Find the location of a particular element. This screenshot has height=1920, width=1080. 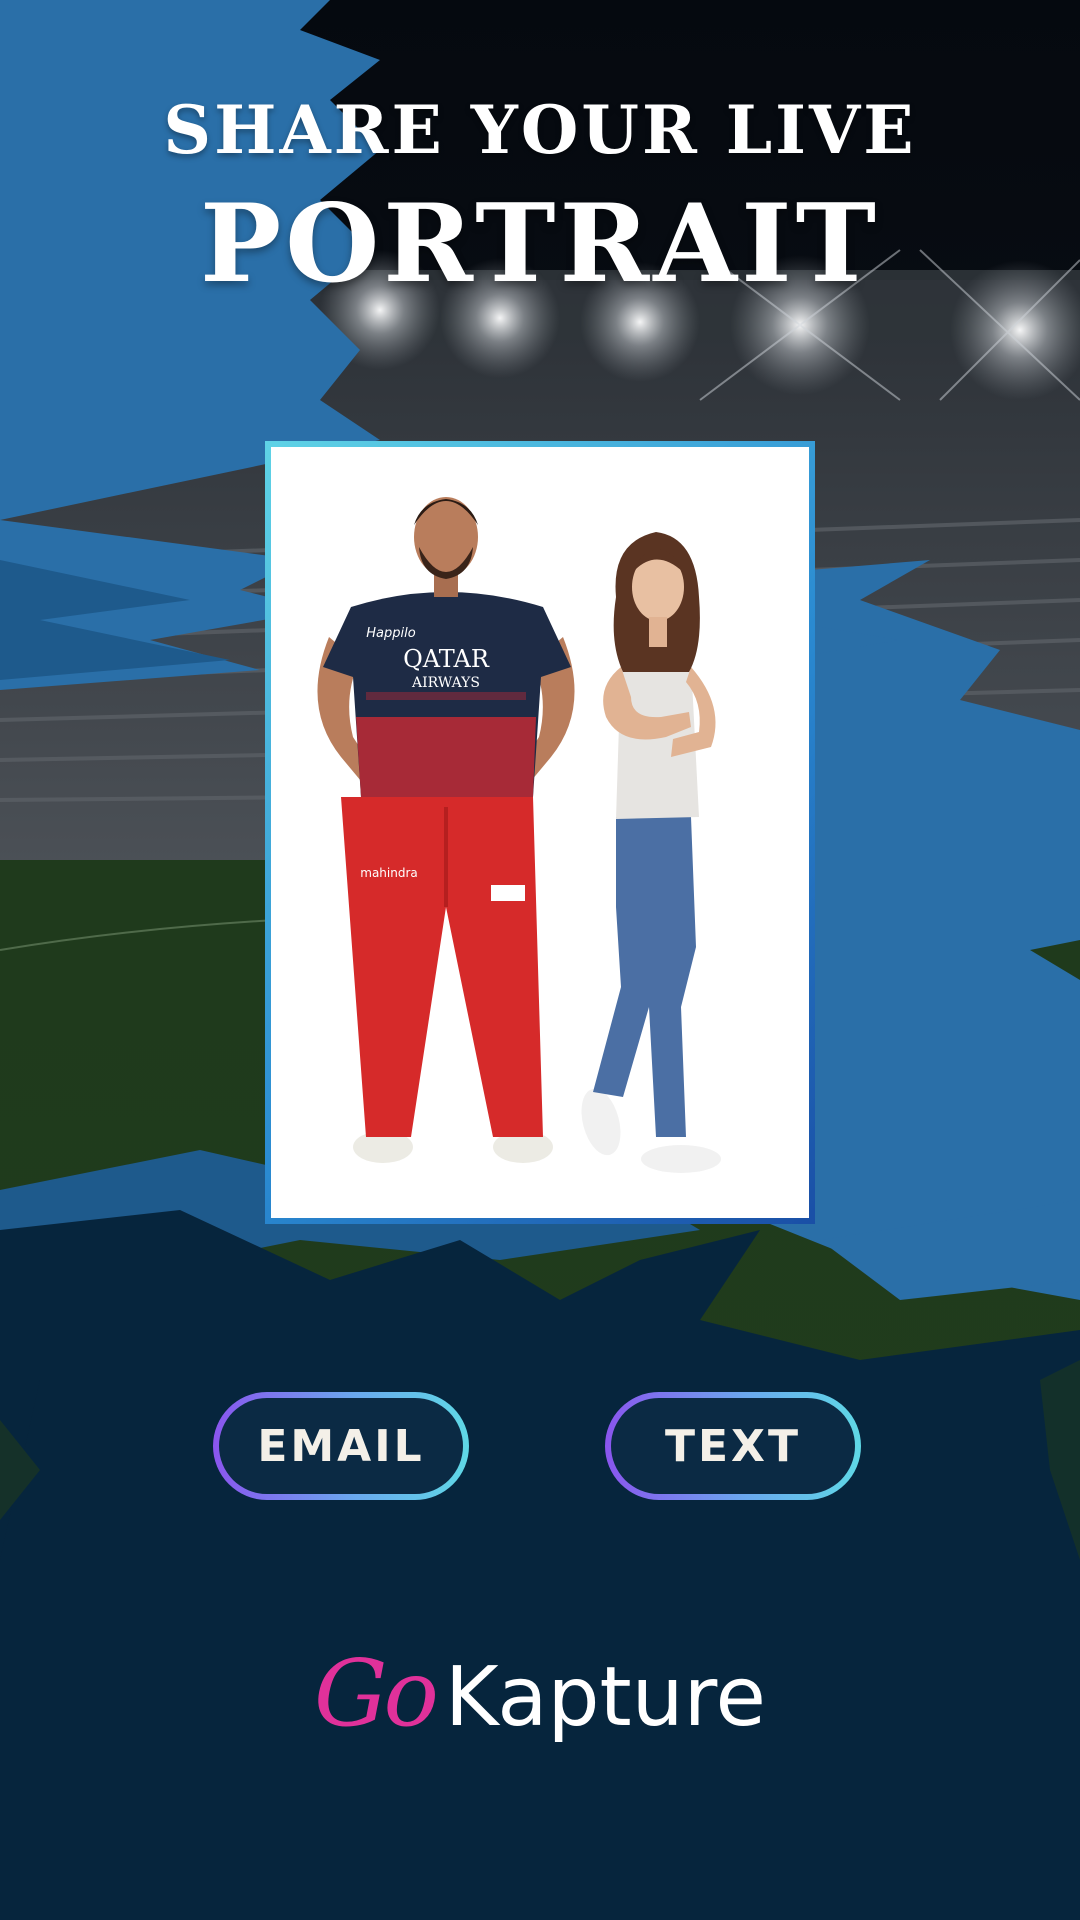

text-button-label: TEXT is located at coordinates (732, 1446).